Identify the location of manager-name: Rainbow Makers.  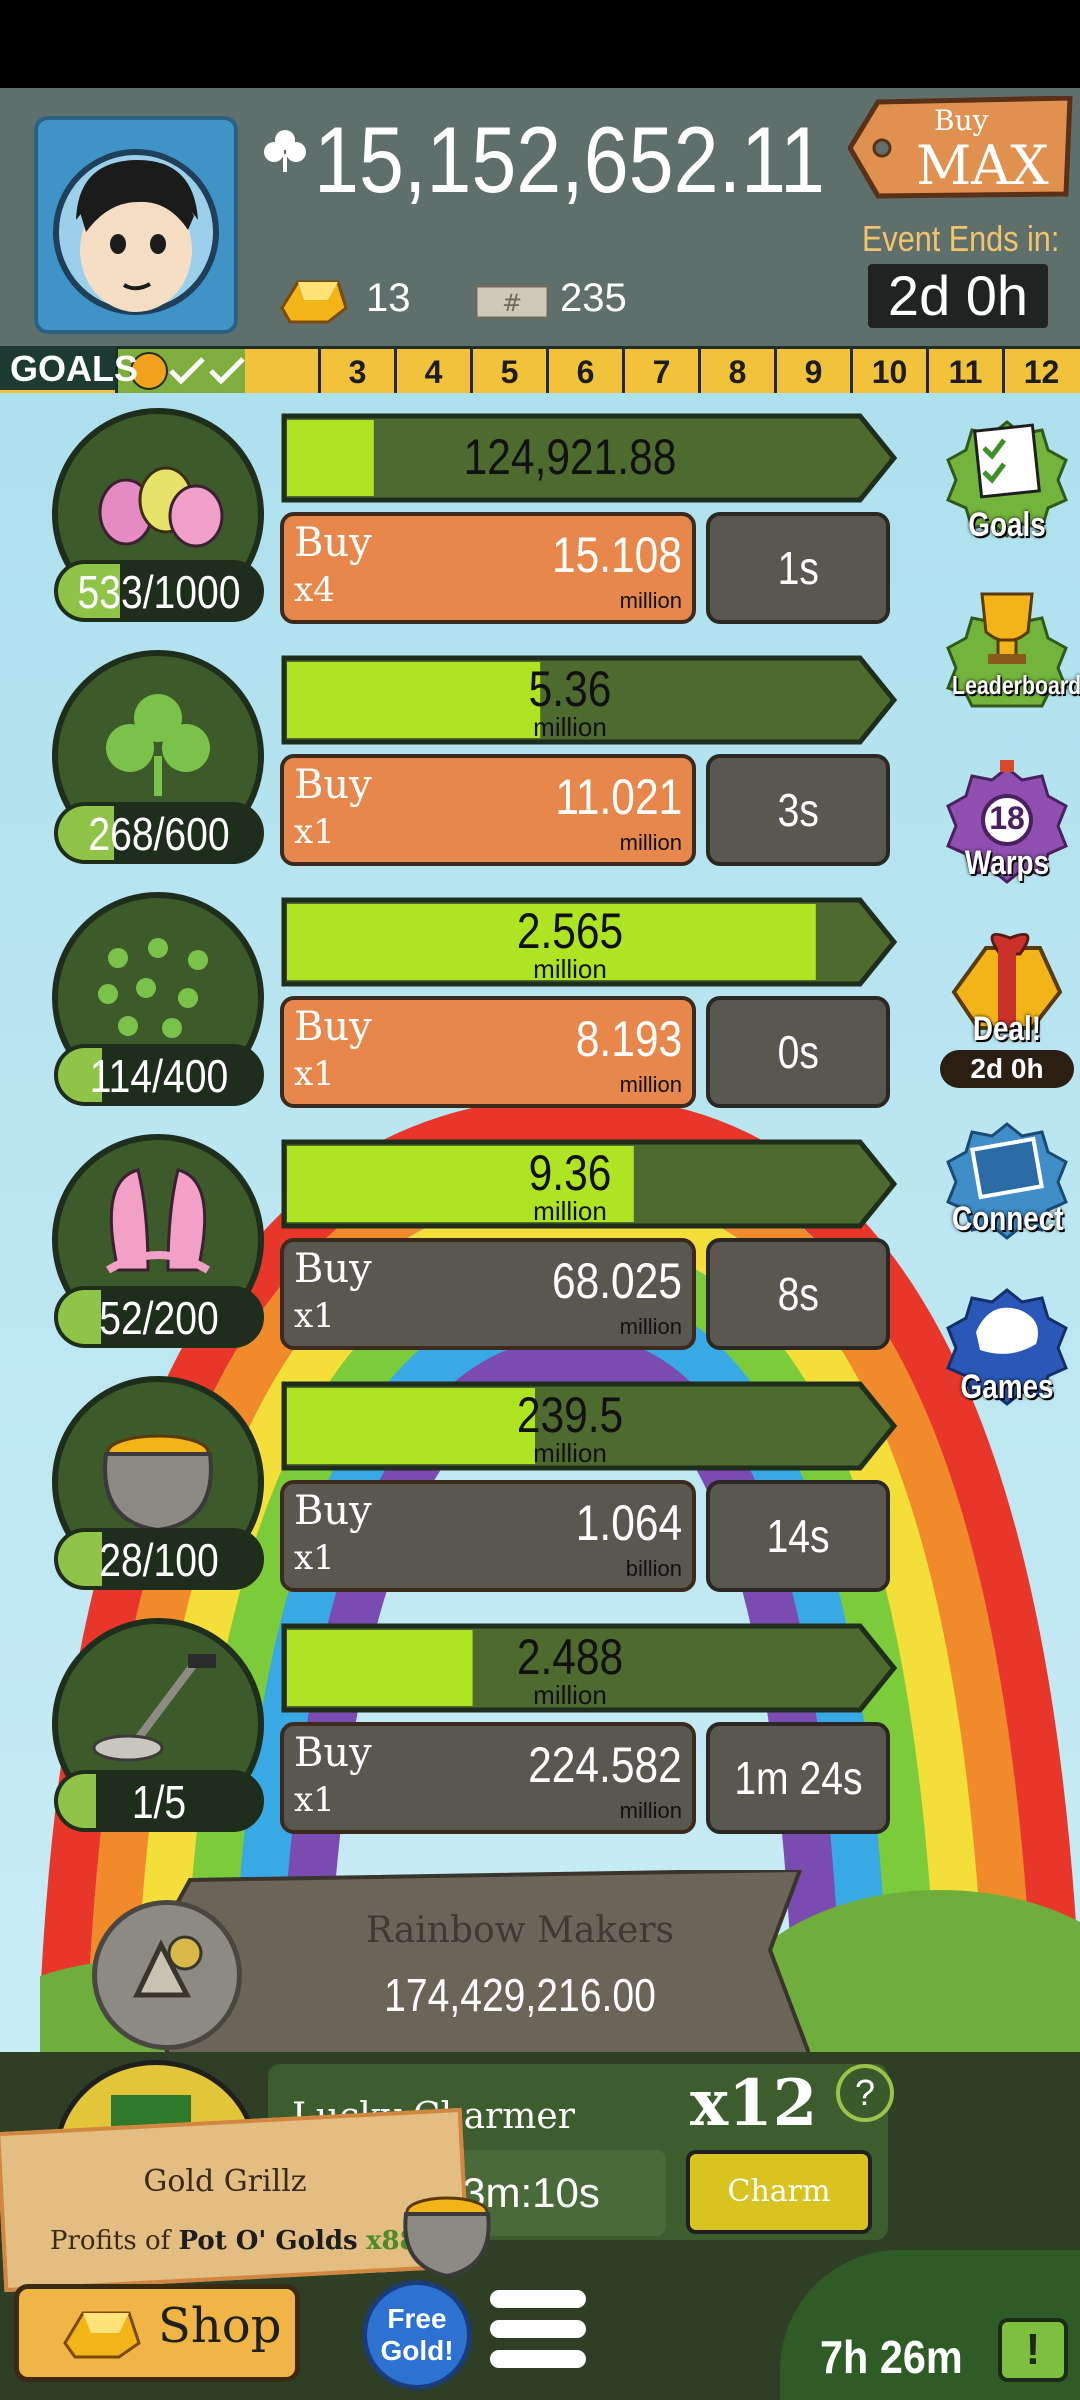
(520, 1930).